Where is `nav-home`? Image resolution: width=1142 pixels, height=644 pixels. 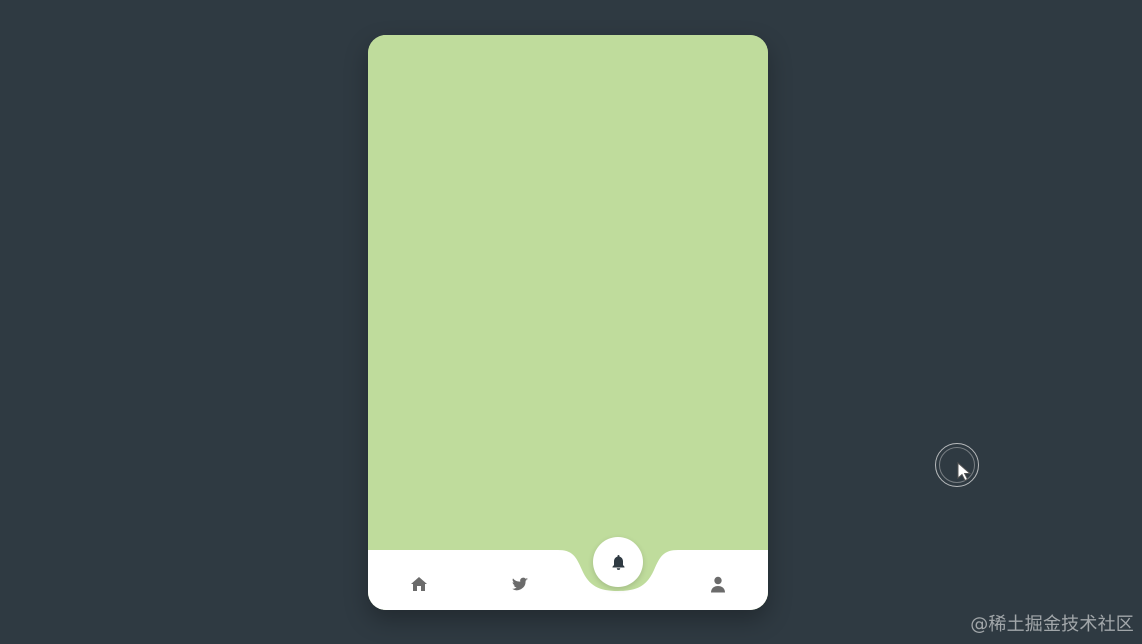
nav-home is located at coordinates (419, 584).